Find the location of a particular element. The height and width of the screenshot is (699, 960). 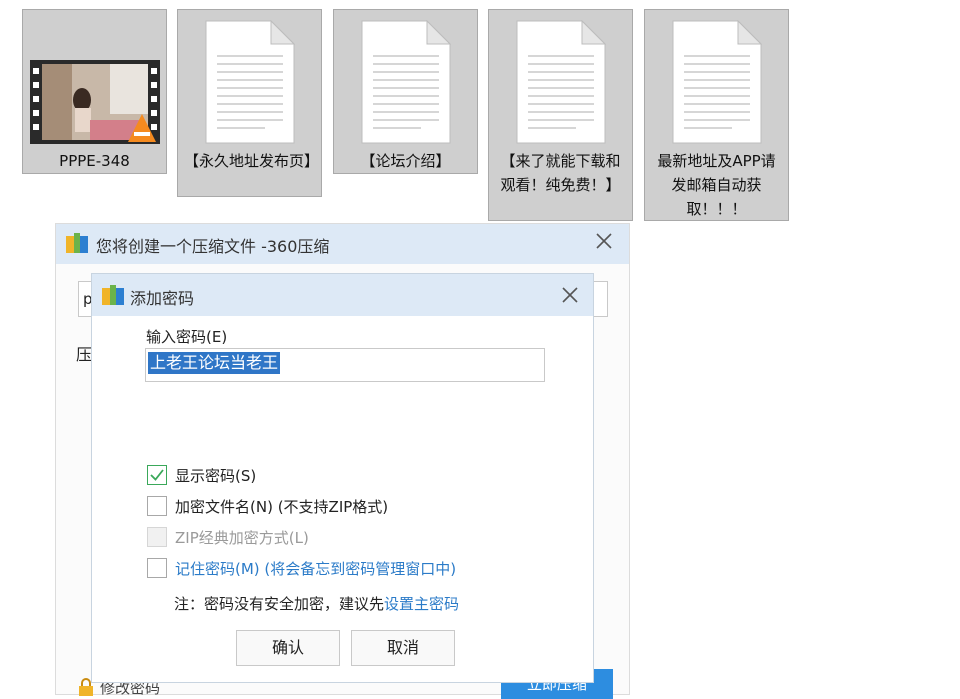

remember-password-checkbox is located at coordinates (157, 568).